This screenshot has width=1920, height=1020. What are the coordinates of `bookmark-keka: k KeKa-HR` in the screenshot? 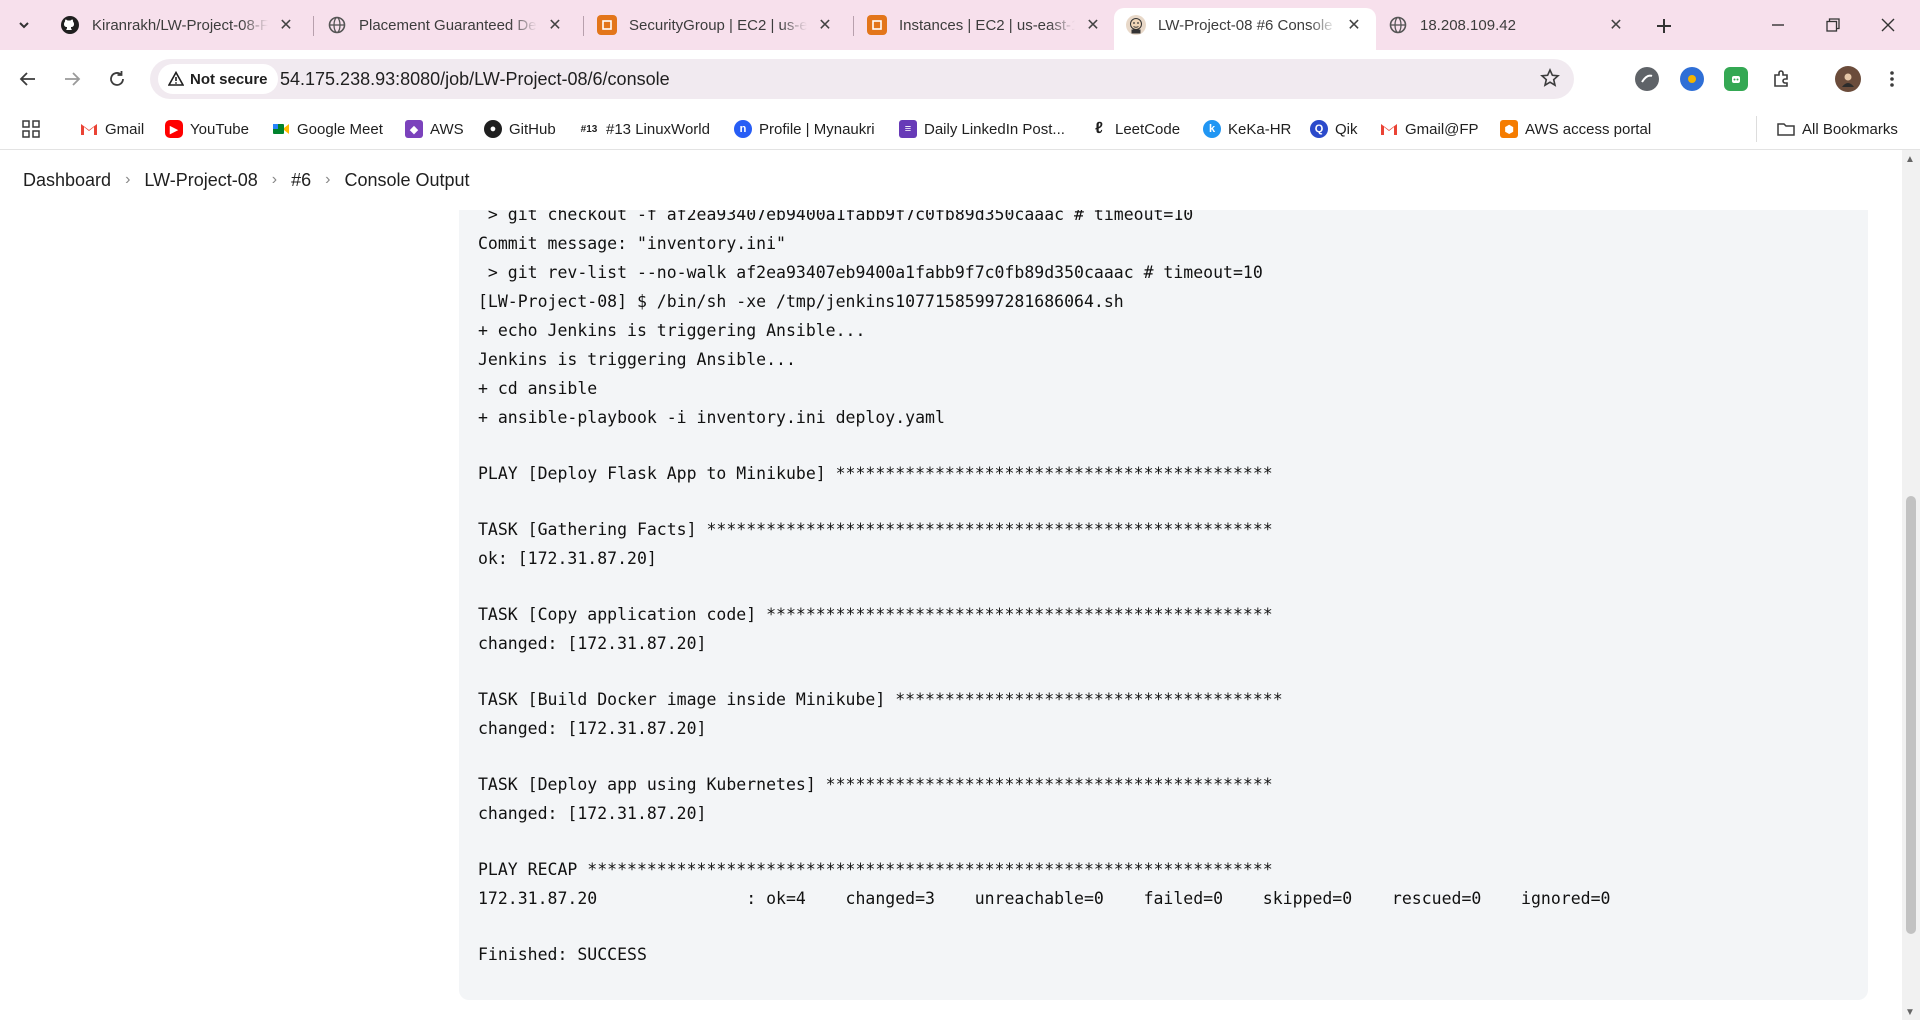 It's located at (1247, 129).